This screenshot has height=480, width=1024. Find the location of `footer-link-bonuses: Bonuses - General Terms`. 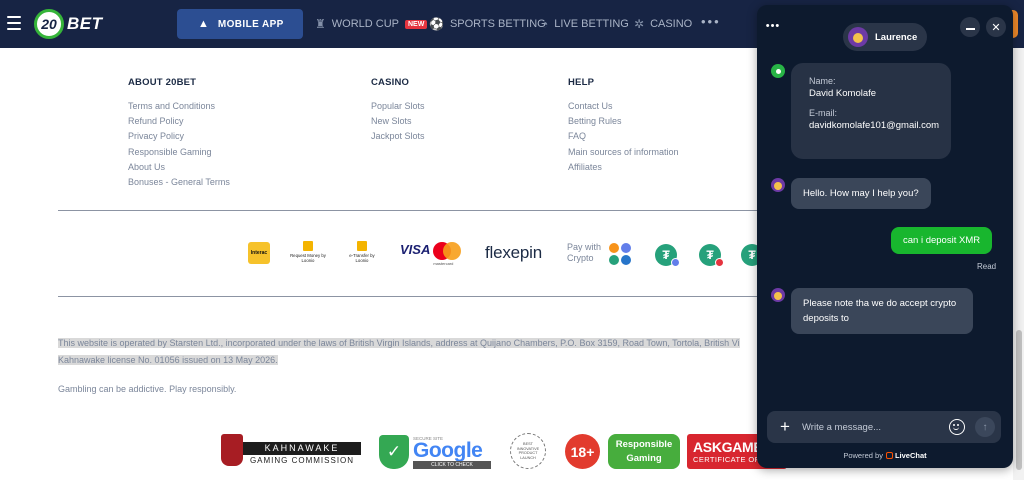

footer-link-bonuses: Bonuses - General Terms is located at coordinates (179, 184).